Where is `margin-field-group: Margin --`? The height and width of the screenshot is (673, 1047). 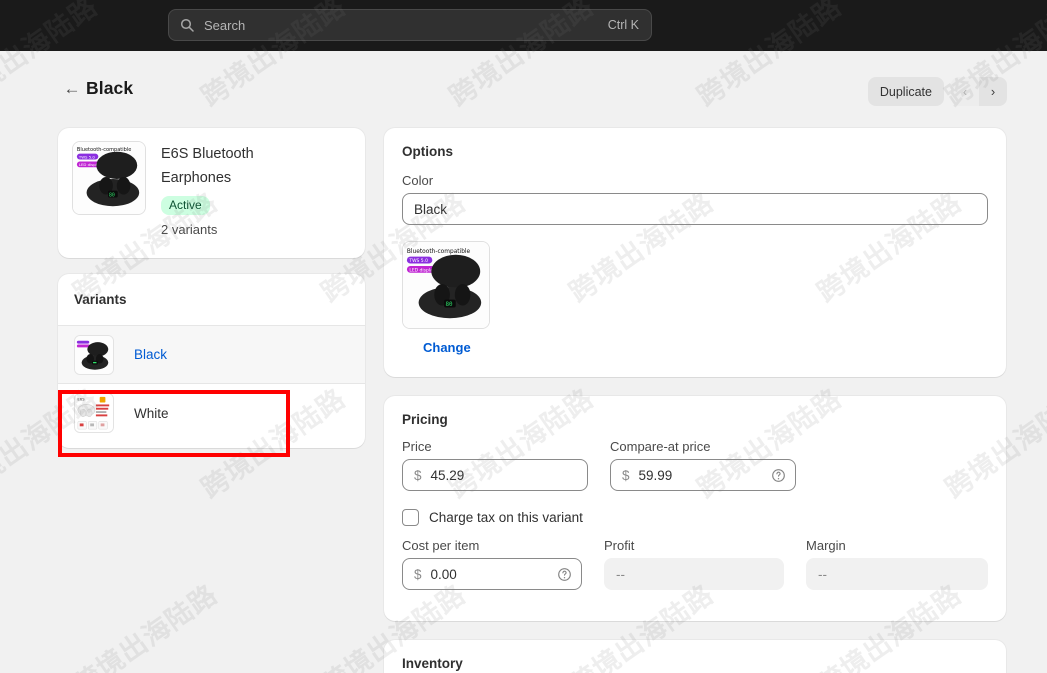 margin-field-group: Margin -- is located at coordinates (897, 564).